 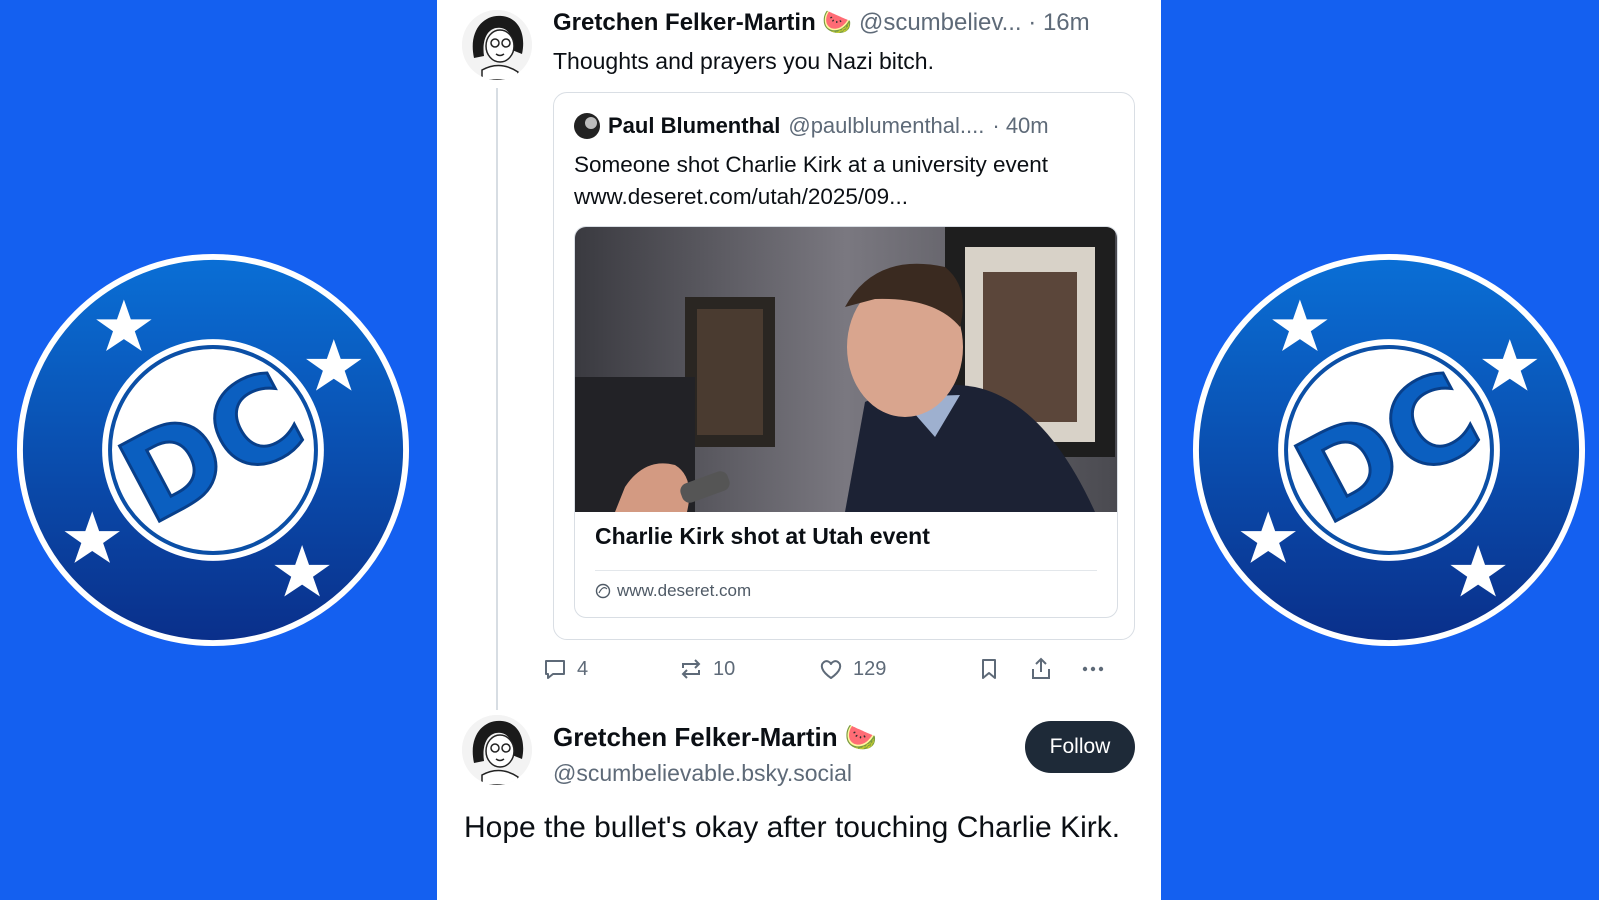 What do you see at coordinates (694, 126) in the screenshot?
I see `quote-author-name: Paul Blumenthal` at bounding box center [694, 126].